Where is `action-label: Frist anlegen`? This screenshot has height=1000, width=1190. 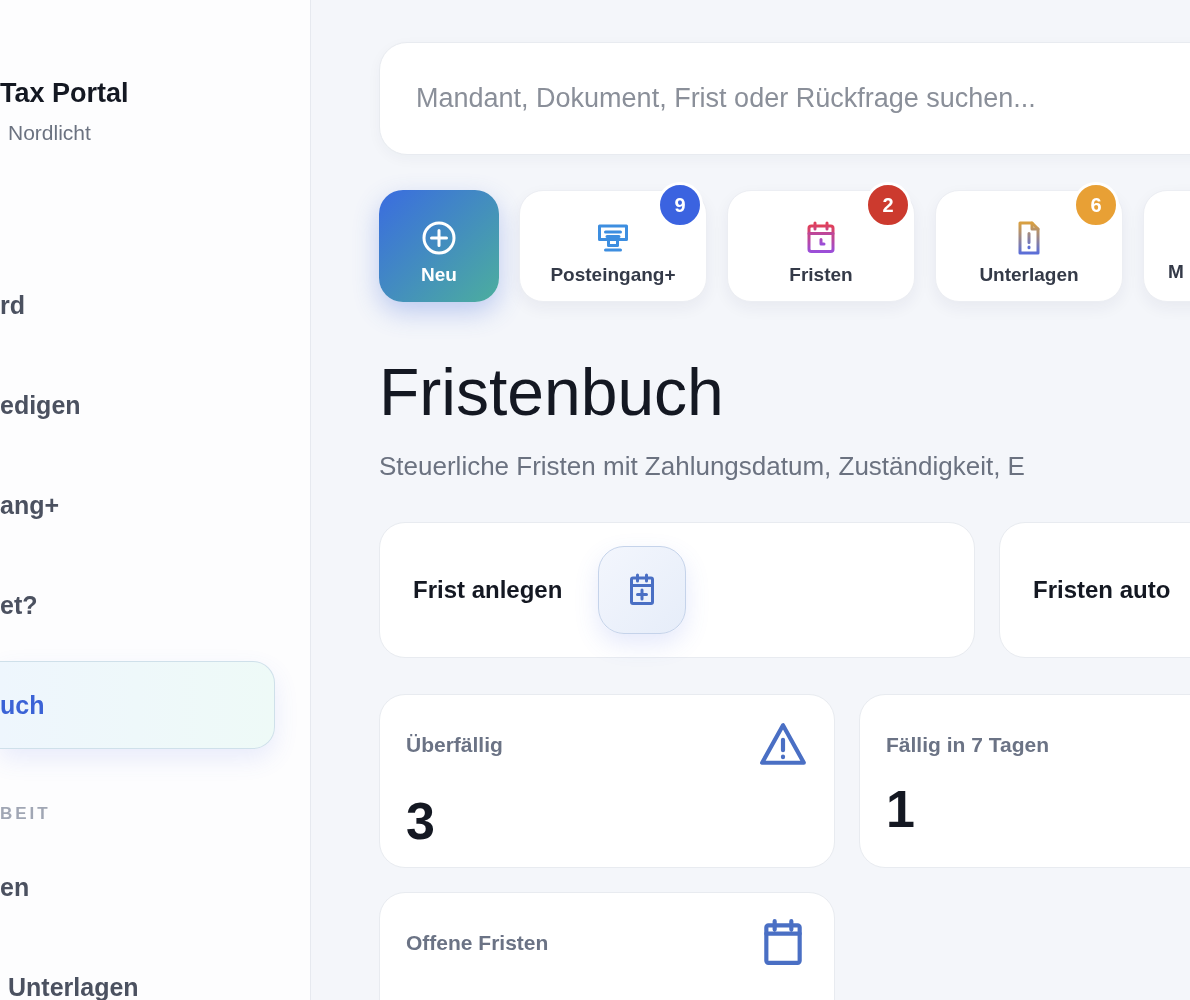 action-label: Frist anlegen is located at coordinates (488, 590).